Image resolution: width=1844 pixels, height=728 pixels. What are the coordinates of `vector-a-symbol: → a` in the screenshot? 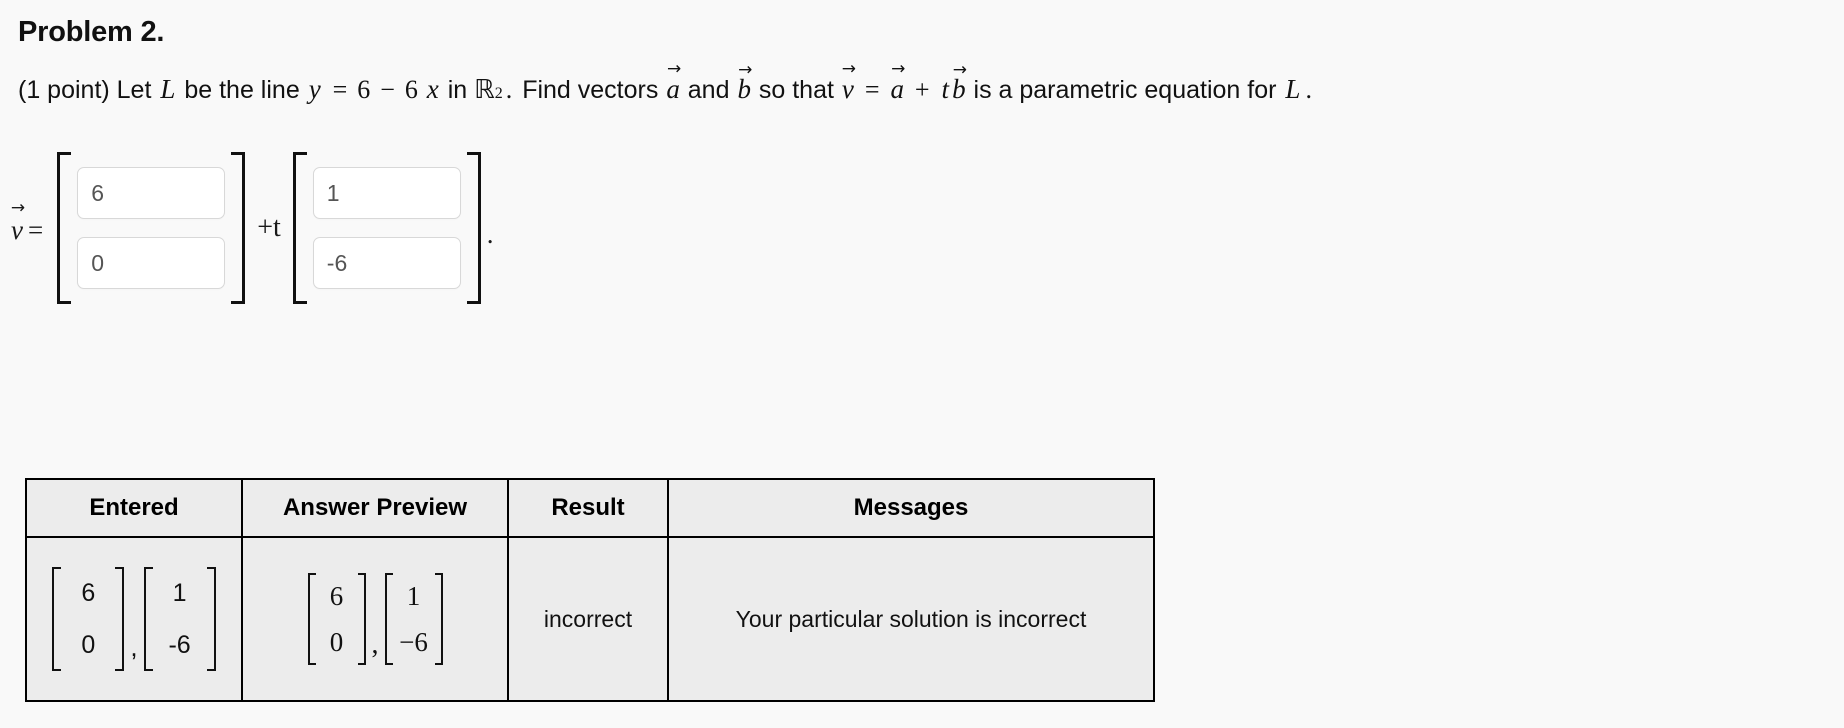 It's located at (673, 82).